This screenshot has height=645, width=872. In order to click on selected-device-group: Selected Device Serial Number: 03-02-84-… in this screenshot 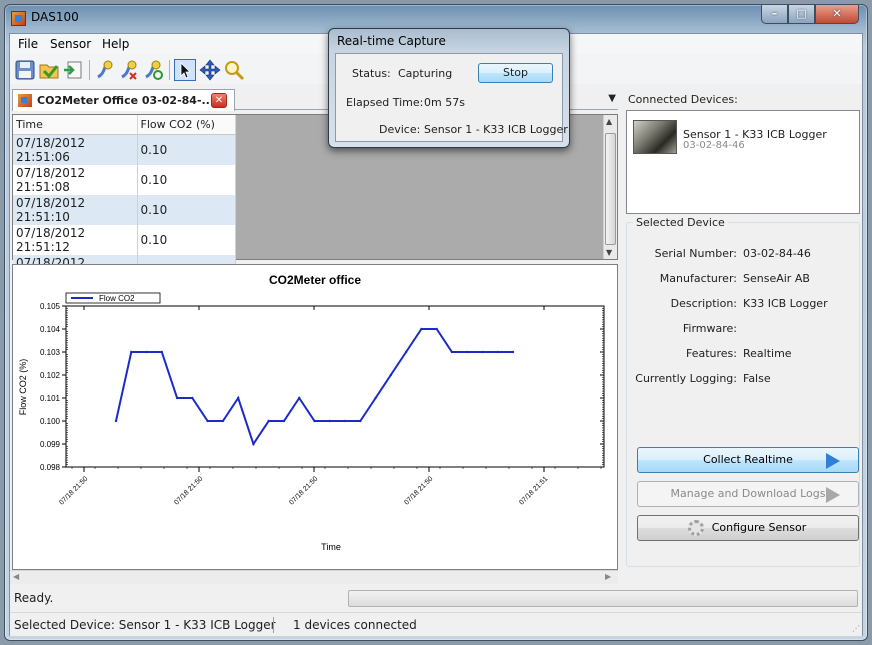, I will do `click(743, 391)`.